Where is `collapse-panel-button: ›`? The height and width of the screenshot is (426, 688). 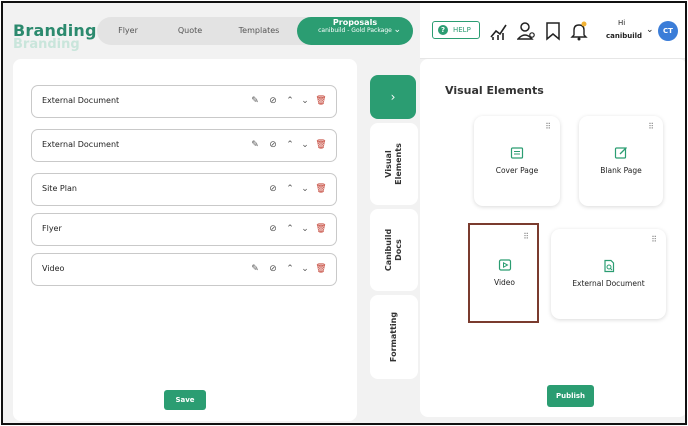
collapse-panel-button: › is located at coordinates (393, 97).